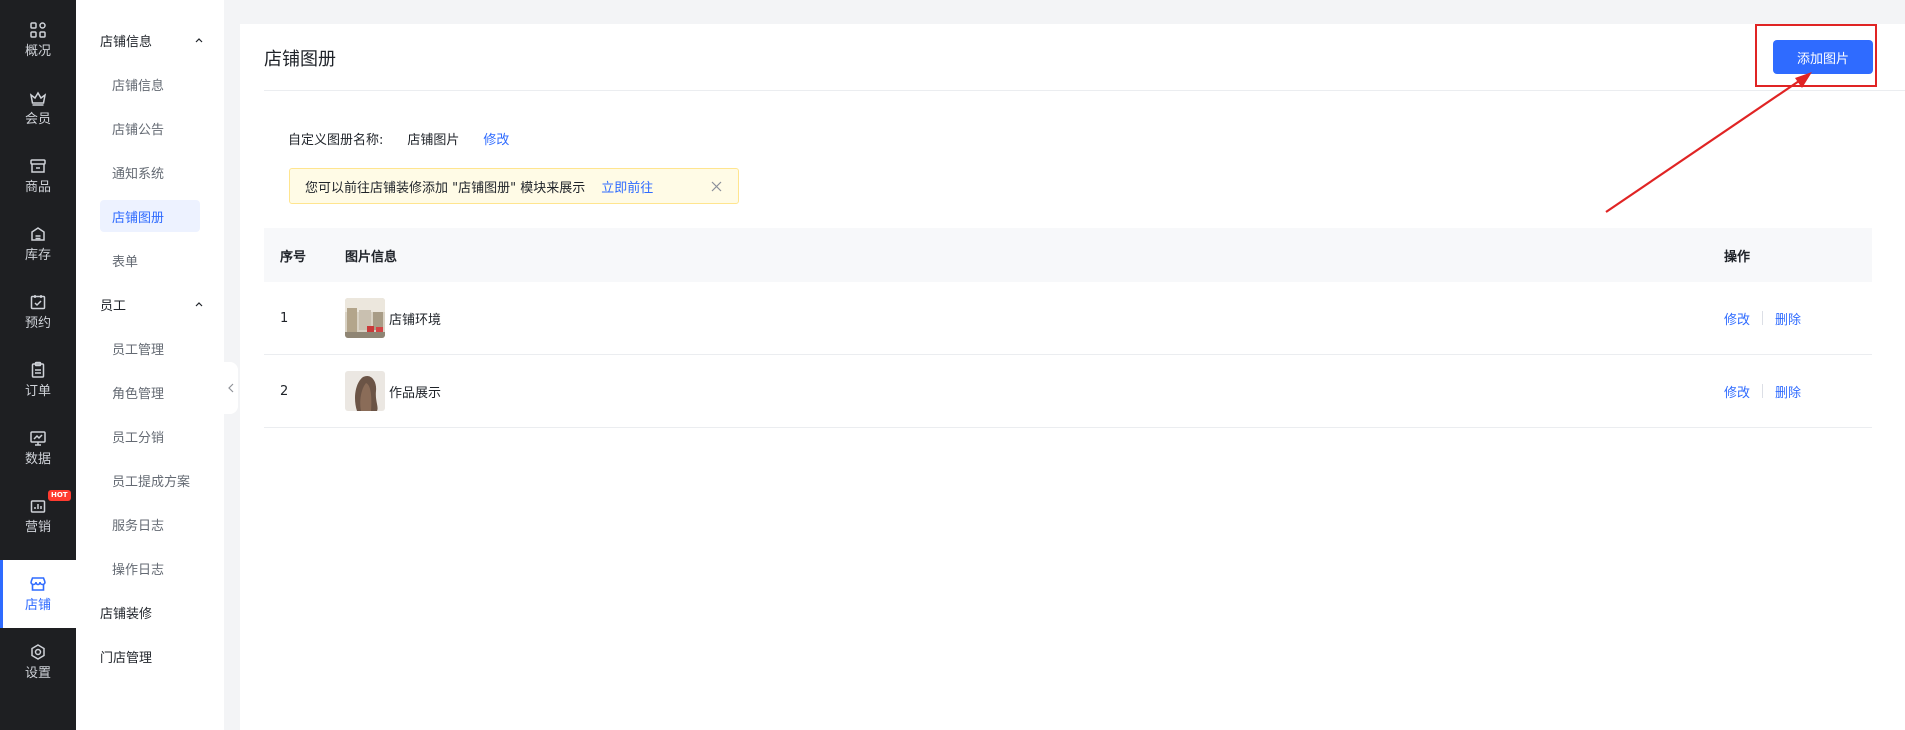 This screenshot has height=730, width=1905. What do you see at coordinates (415, 320) in the screenshot?
I see `row-image-name: 店铺环境` at bounding box center [415, 320].